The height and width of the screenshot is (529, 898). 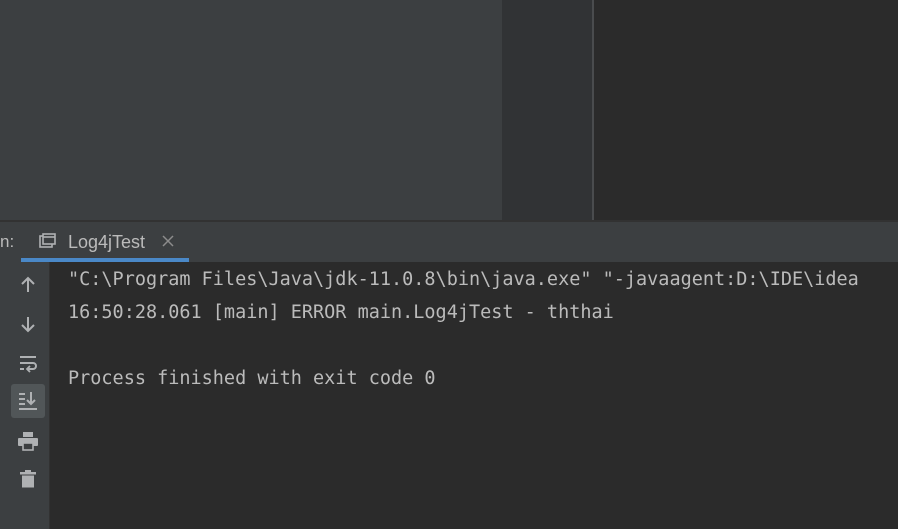 I want to click on print-icon, so click(x=28, y=441).